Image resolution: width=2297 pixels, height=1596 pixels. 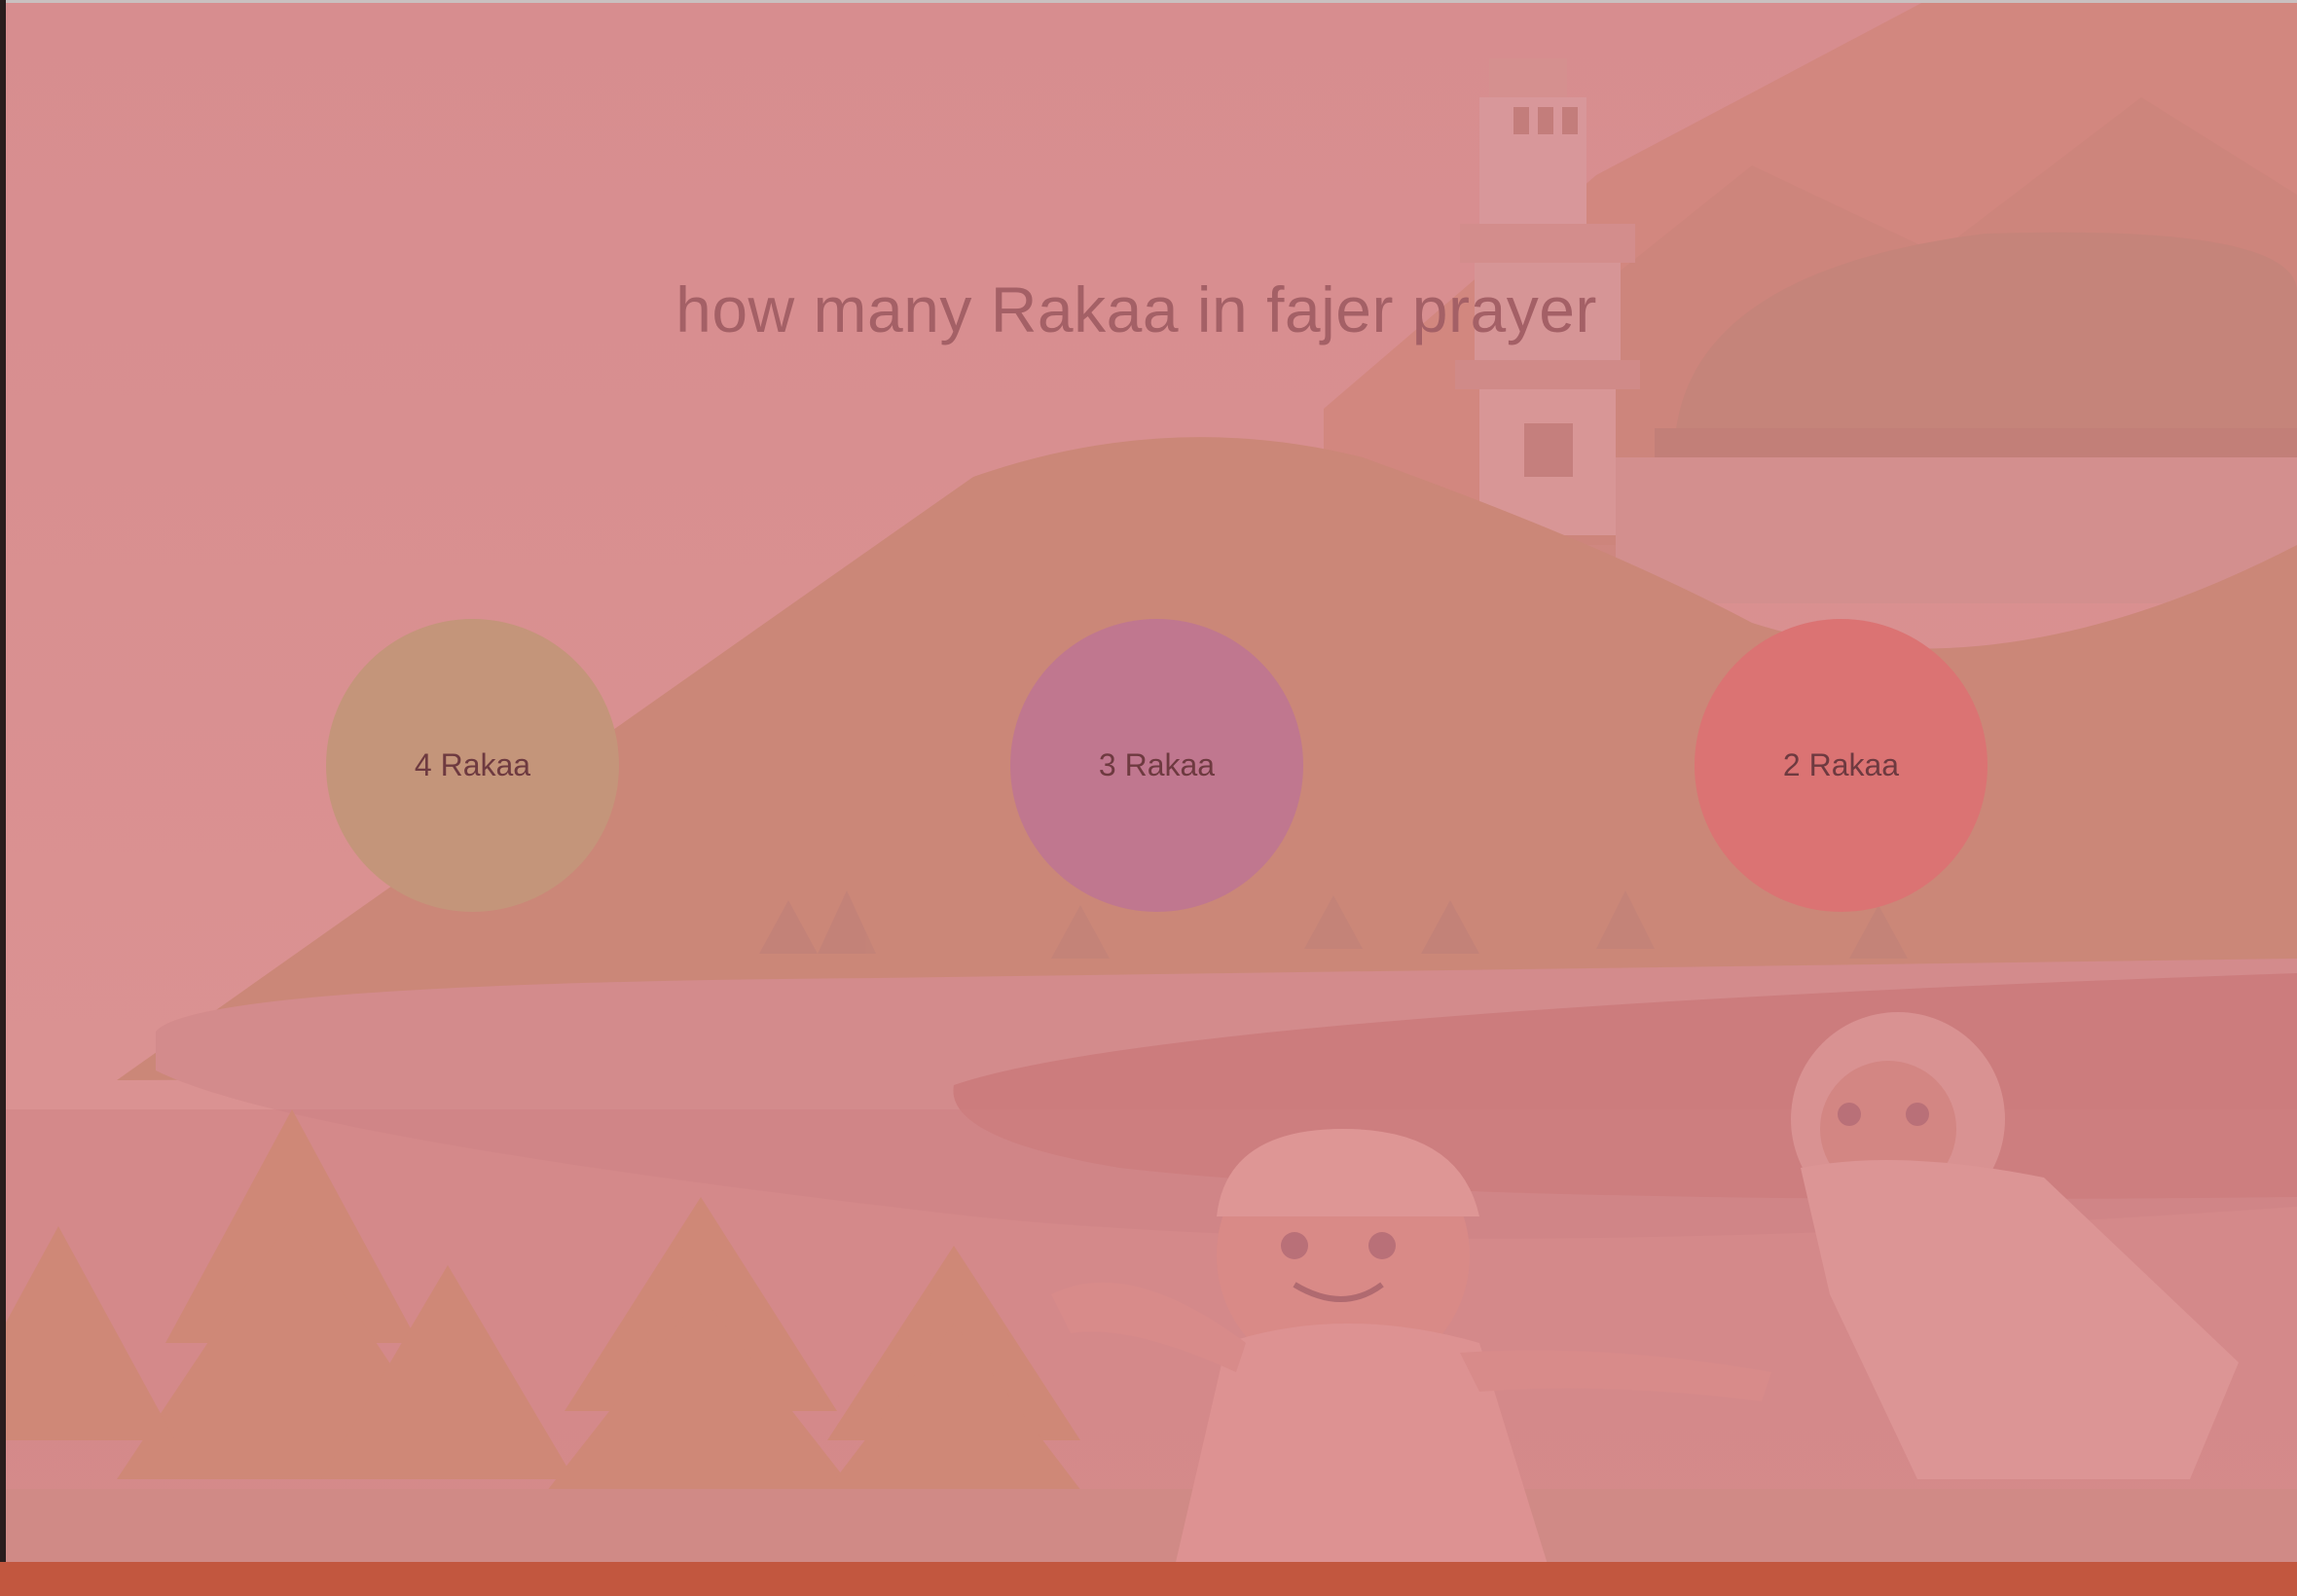 I want to click on window-left-edge, so click(x=3, y=798).